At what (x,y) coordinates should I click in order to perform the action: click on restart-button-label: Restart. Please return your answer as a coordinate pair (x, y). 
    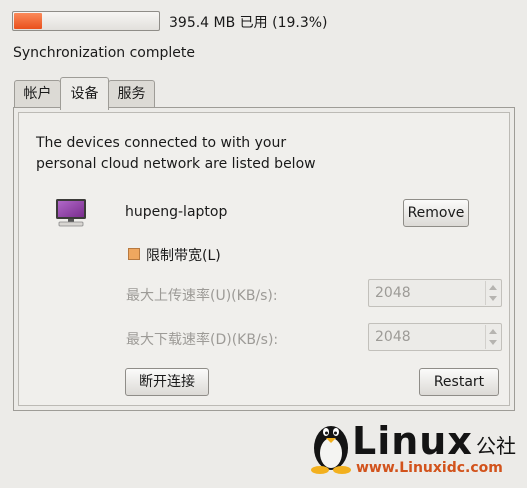
    Looking at the image, I should click on (459, 382).